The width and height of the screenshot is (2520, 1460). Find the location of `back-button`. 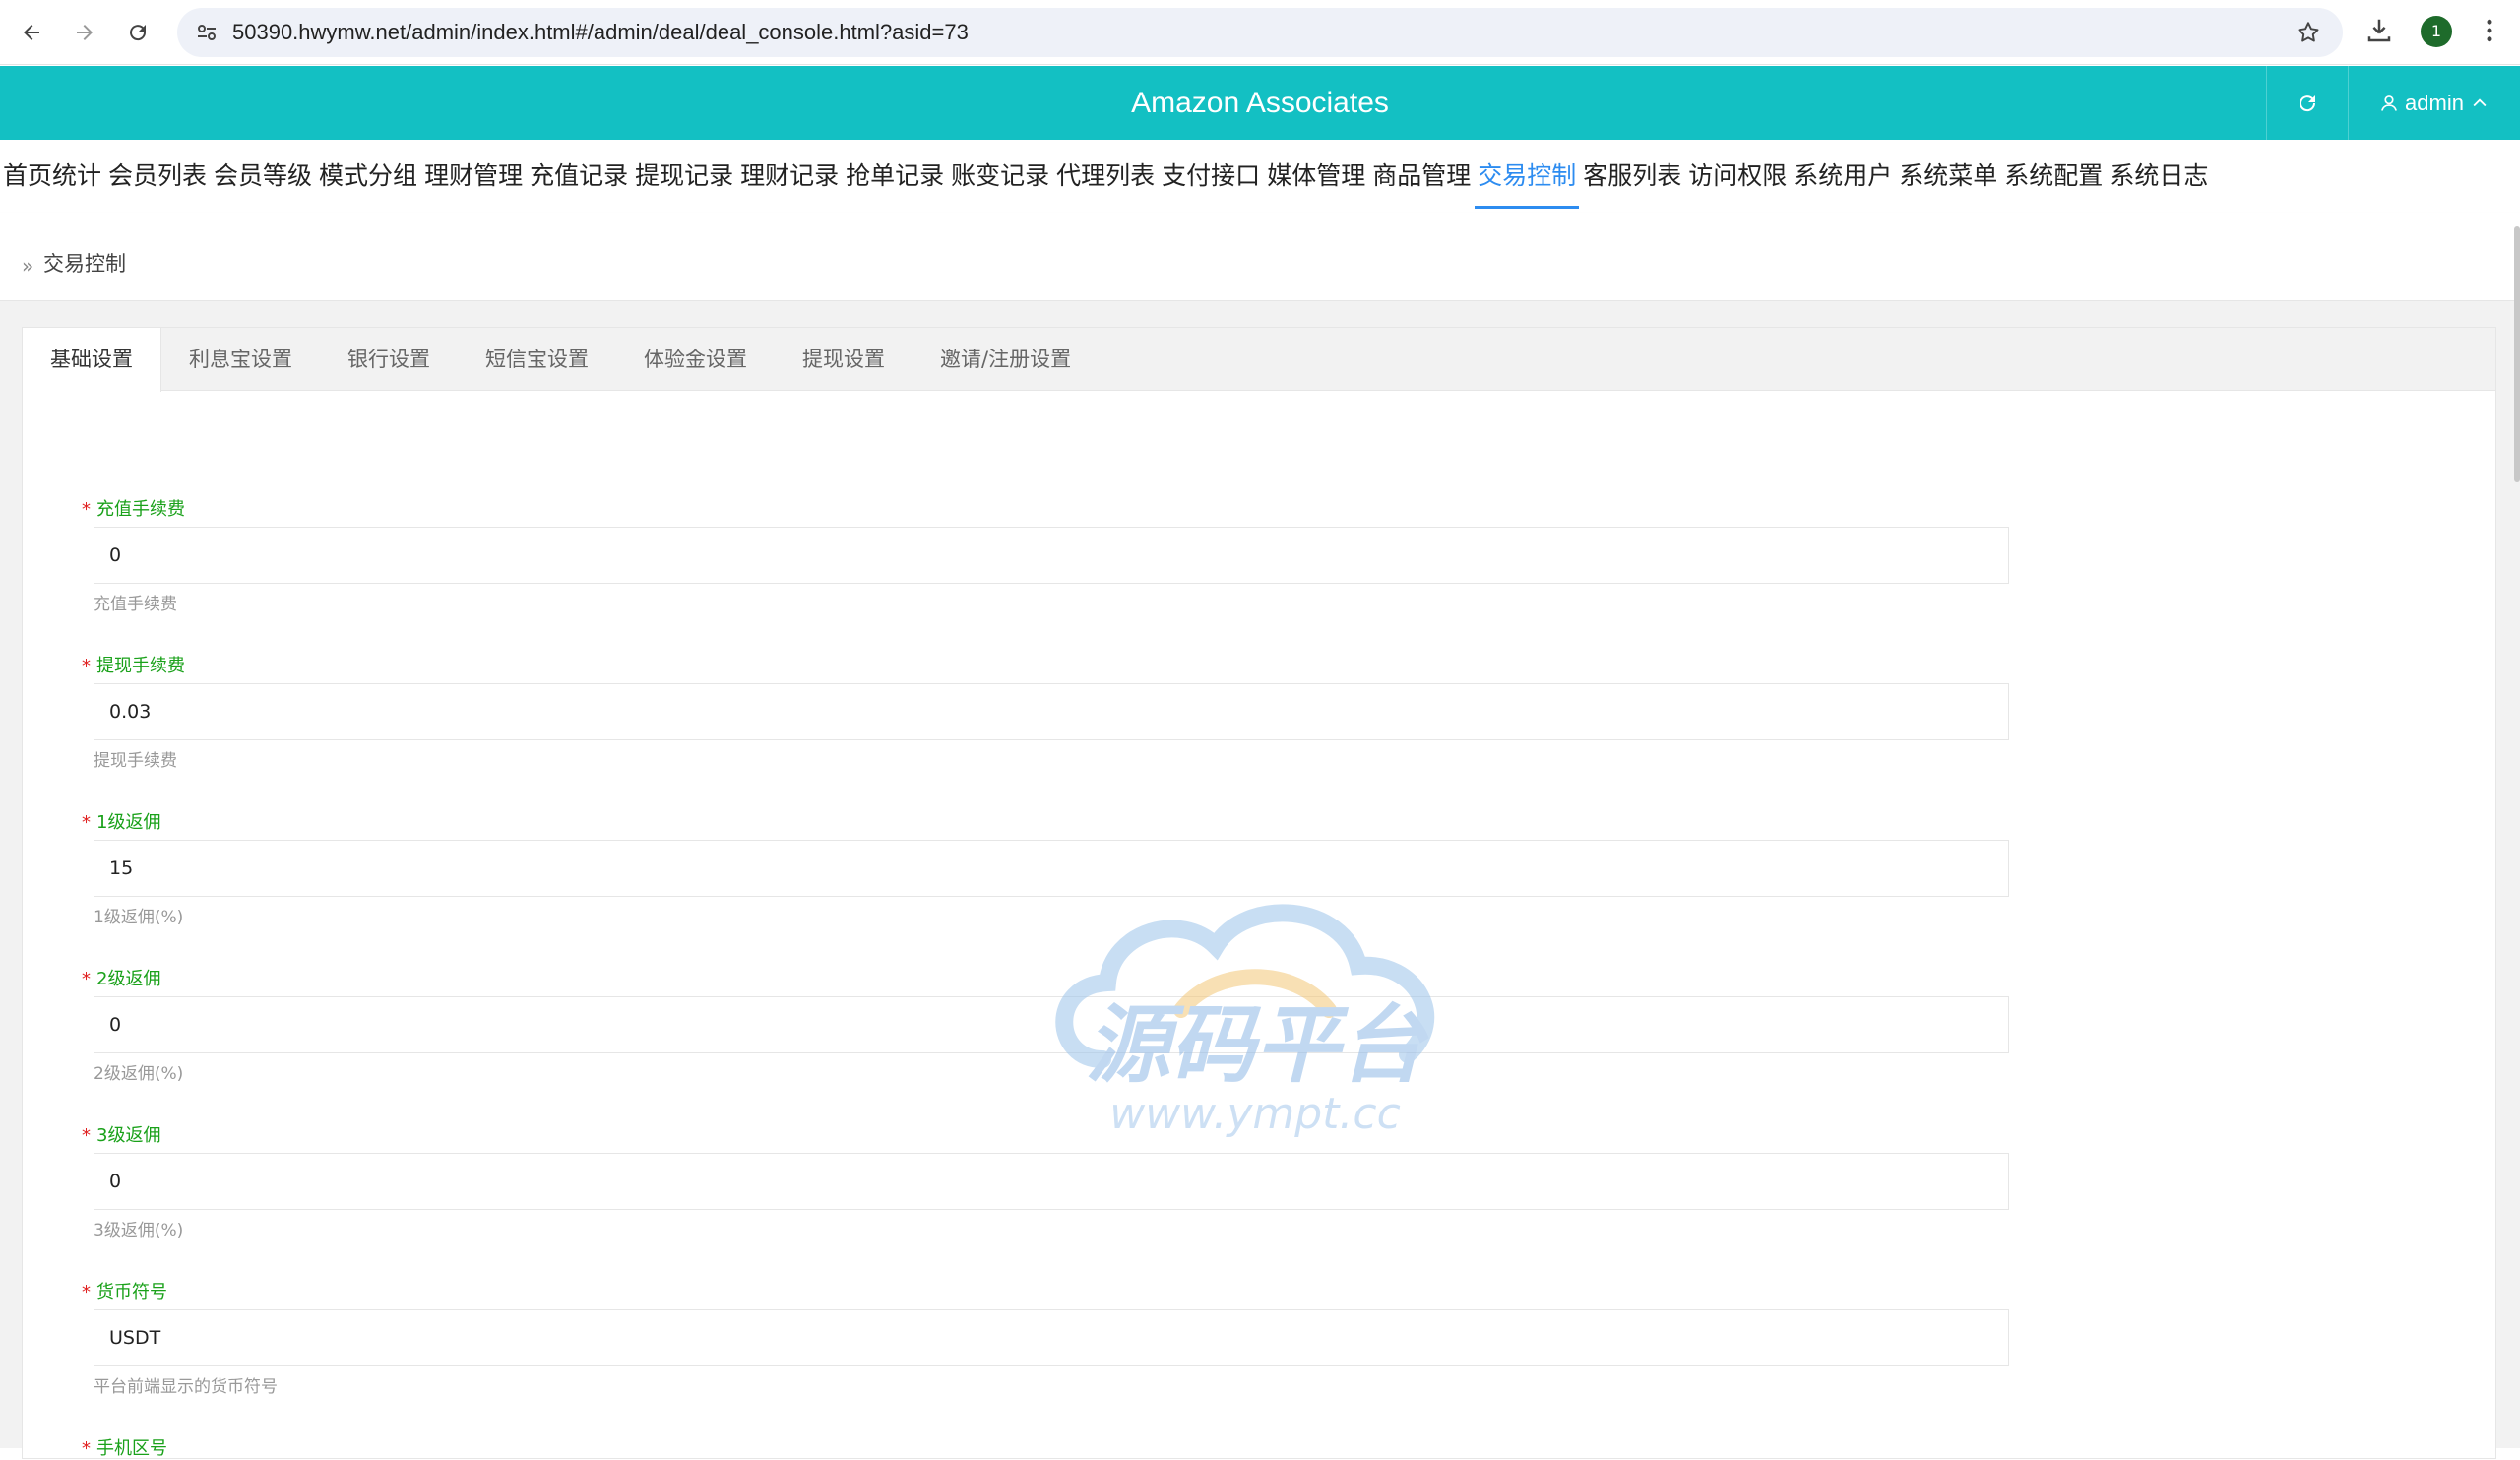

back-button is located at coordinates (31, 32).